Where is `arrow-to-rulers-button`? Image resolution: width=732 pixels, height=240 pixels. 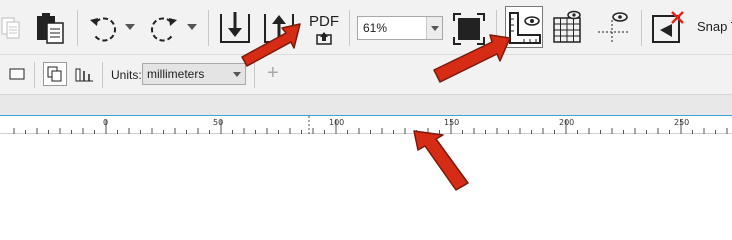
arrow-to-rulers-button is located at coordinates (472, 58).